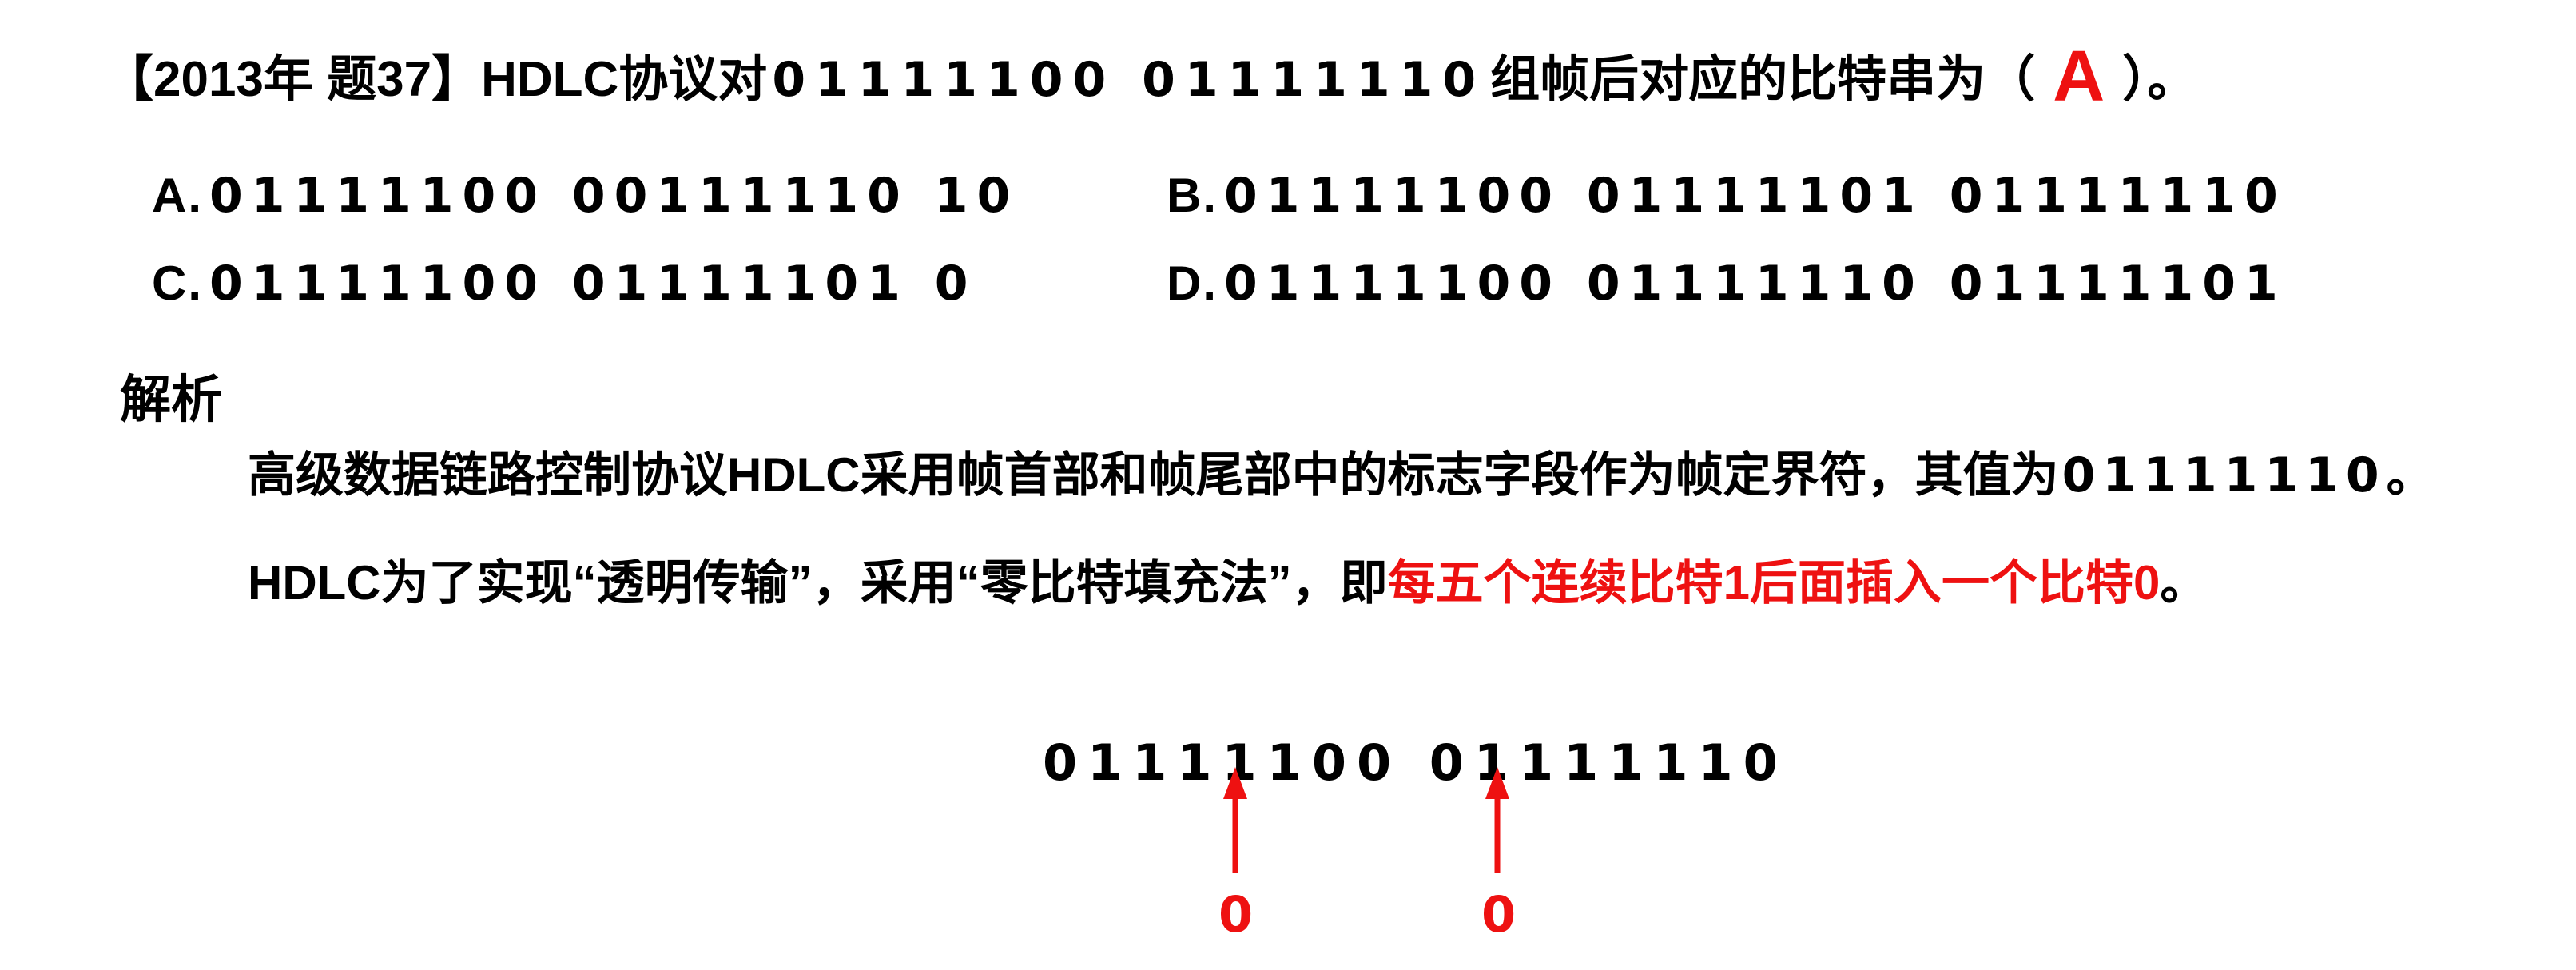 This screenshot has width=2576, height=970. I want to click on highlight-rule: 每五个连续比特1后面插入一个比特0, so click(1774, 583).